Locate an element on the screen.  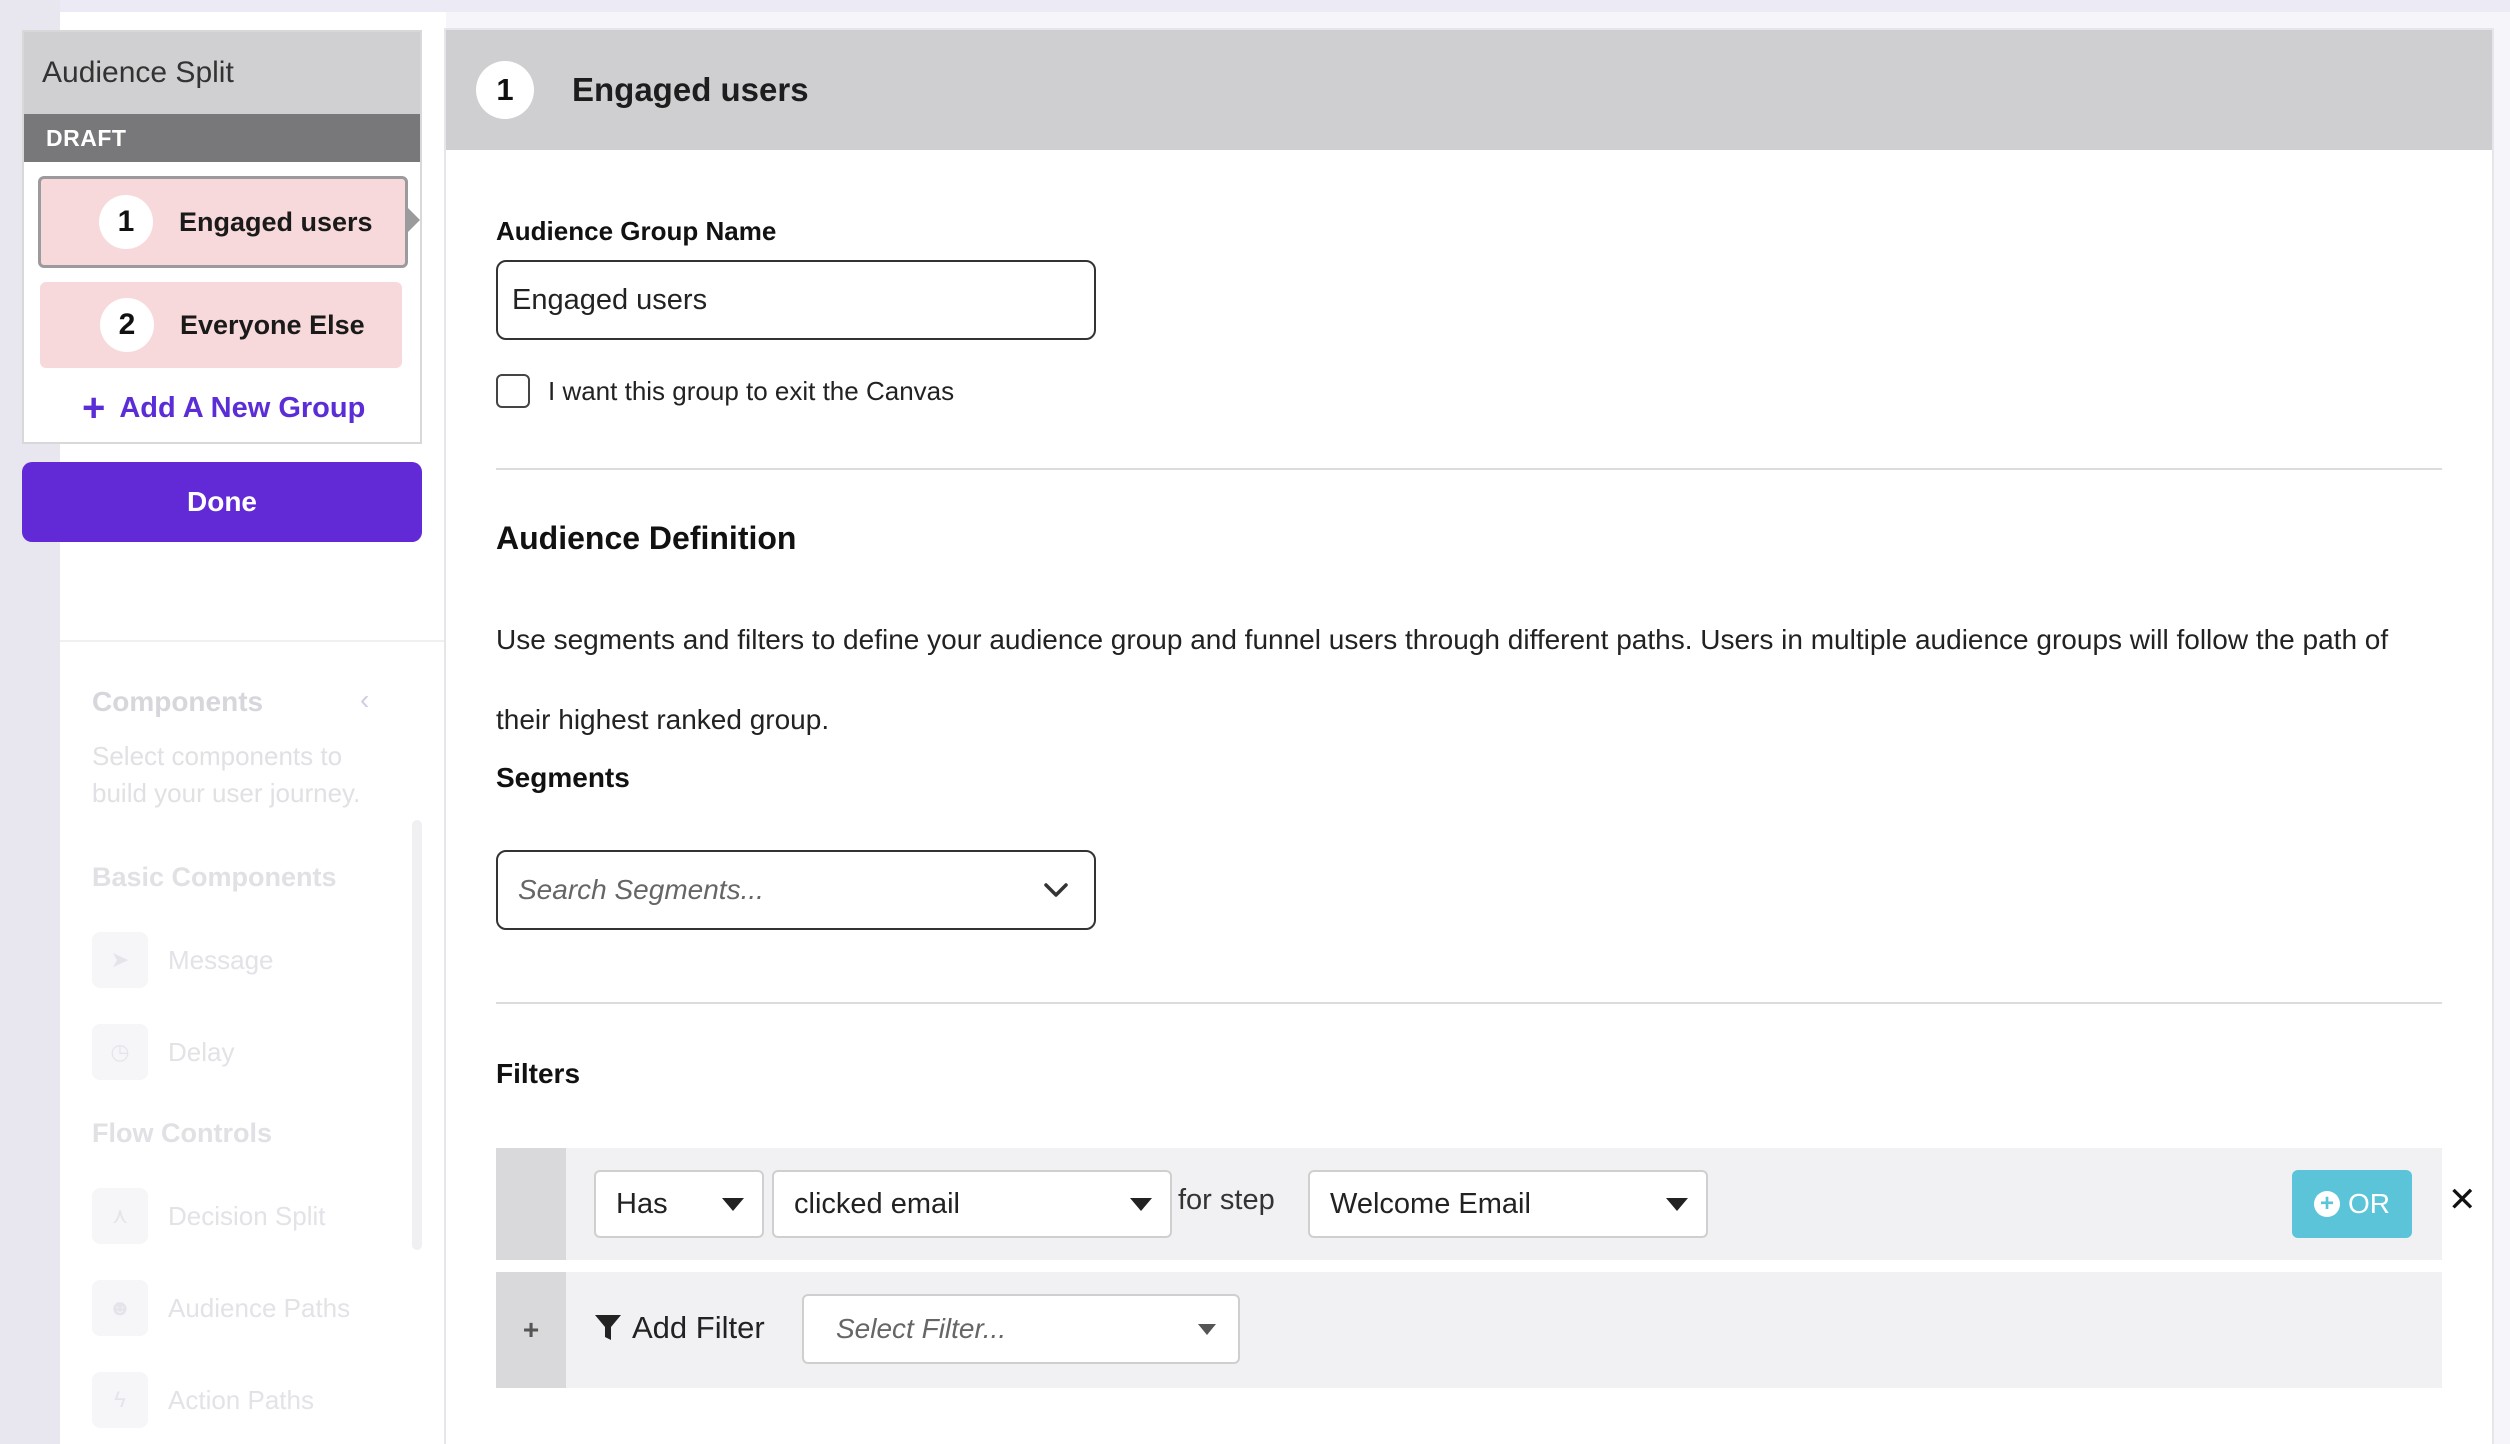
segments-label: Segments is located at coordinates (563, 777).